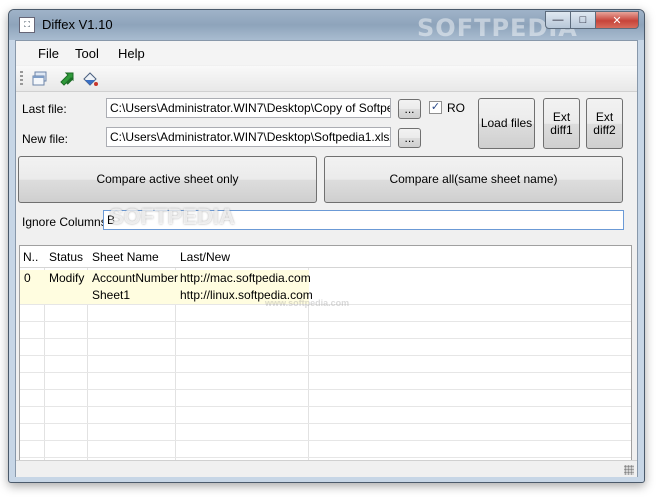 The image size is (666, 502). Describe the element at coordinates (473, 179) in the screenshot. I see `compare-all-button: Compare all(same sheet name)` at that location.